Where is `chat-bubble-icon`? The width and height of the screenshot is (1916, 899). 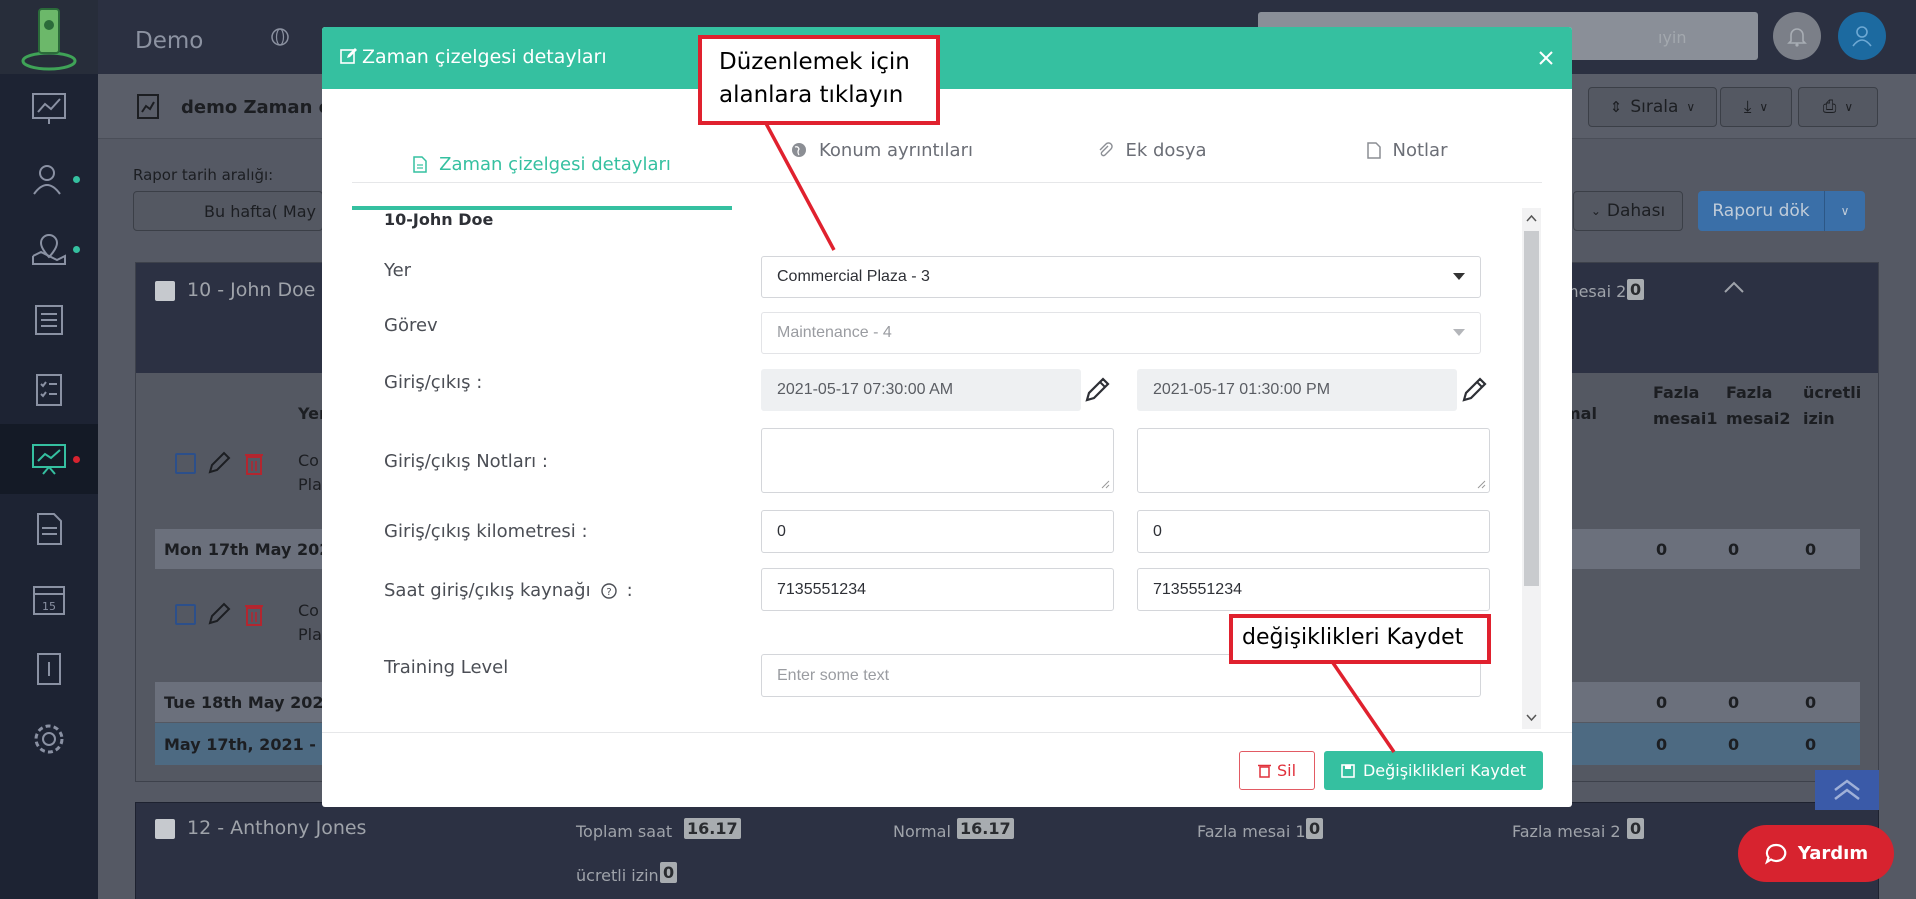 chat-bubble-icon is located at coordinates (1775, 854).